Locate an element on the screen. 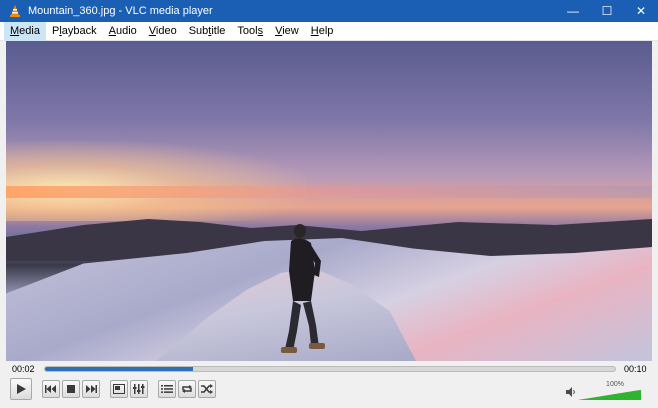 The height and width of the screenshot is (408, 658). previous-button is located at coordinates (51, 389).